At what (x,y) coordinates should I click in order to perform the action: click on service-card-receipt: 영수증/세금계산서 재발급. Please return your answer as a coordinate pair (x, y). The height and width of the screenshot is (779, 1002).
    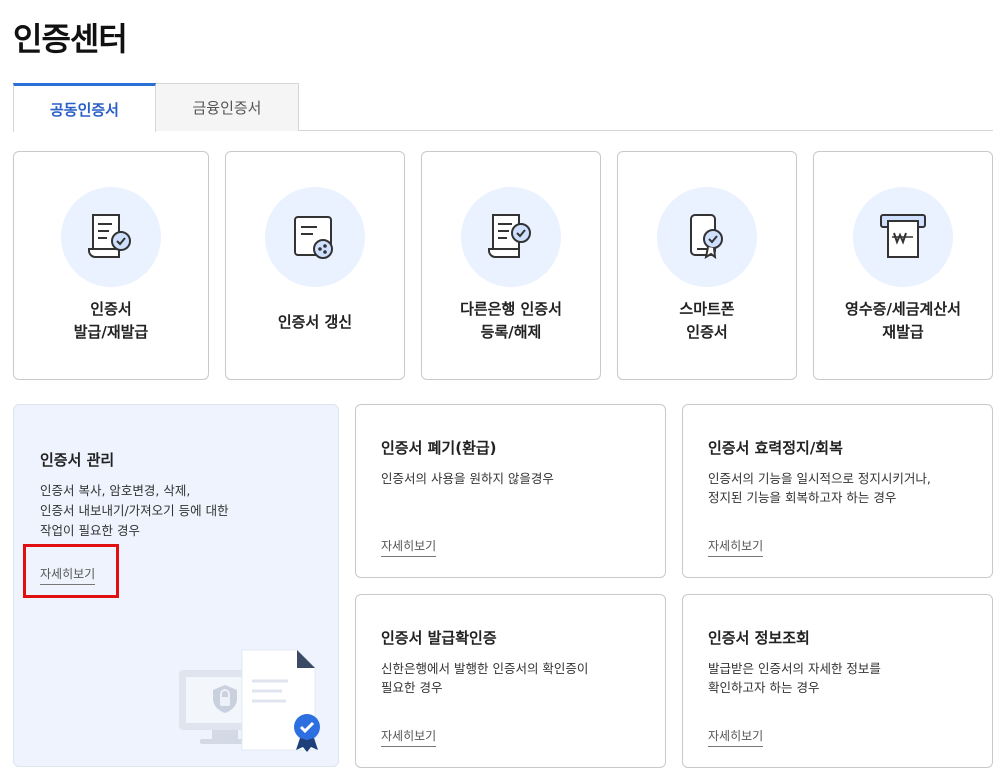
    Looking at the image, I should click on (903, 265).